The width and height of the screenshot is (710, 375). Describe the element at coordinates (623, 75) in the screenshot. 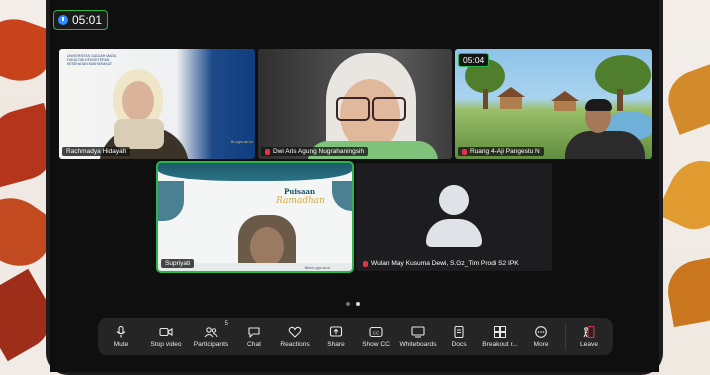

I see `background-tree` at that location.